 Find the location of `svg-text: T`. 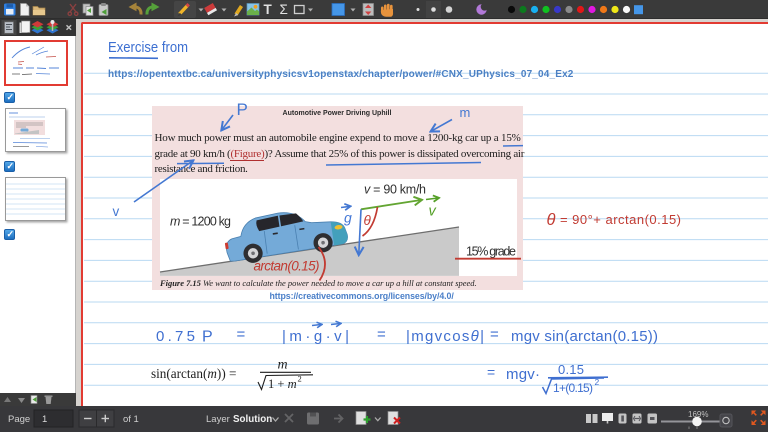

svg-text: T is located at coordinates (268, 9).